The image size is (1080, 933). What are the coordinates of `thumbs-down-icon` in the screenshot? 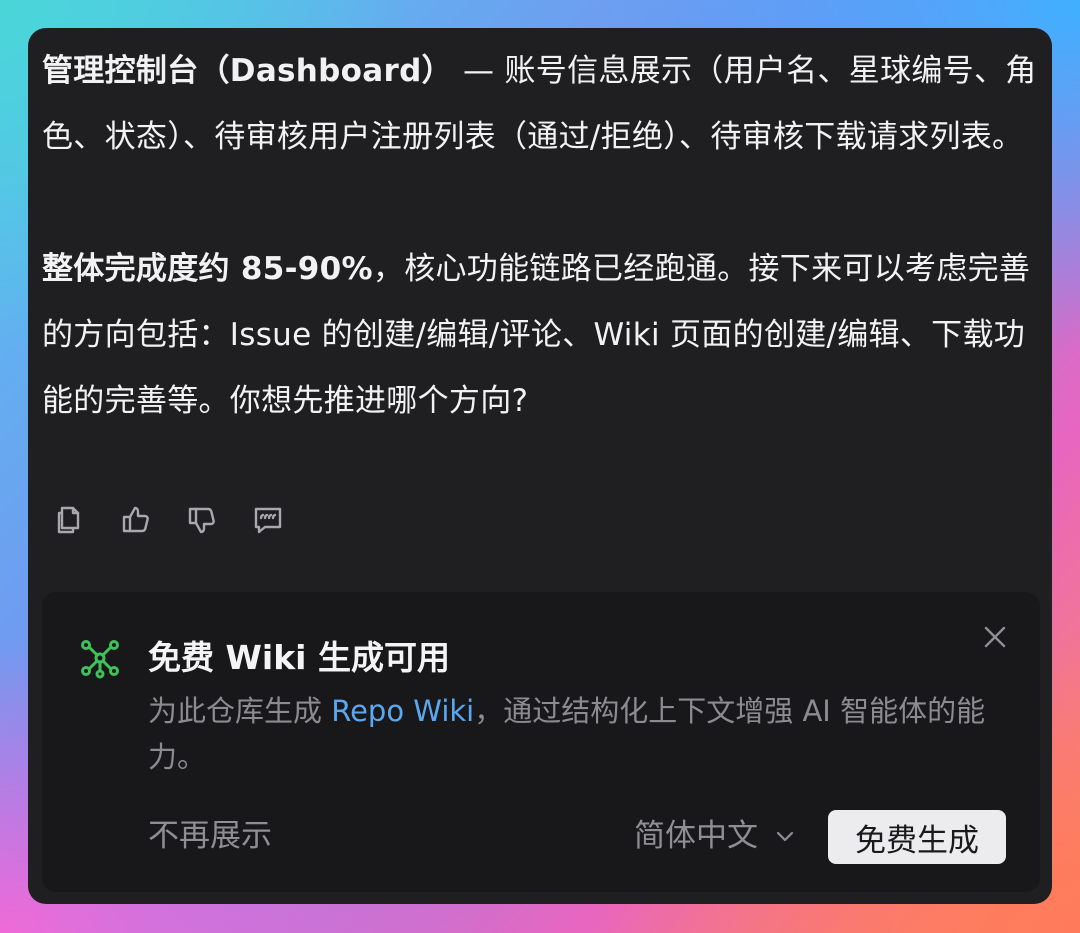 It's located at (201, 520).